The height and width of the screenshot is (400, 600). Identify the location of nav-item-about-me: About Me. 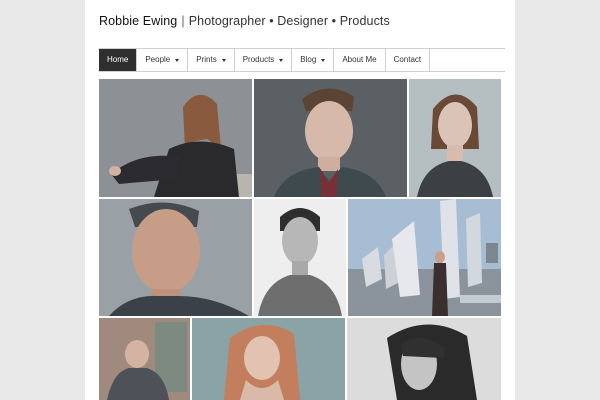
(360, 60).